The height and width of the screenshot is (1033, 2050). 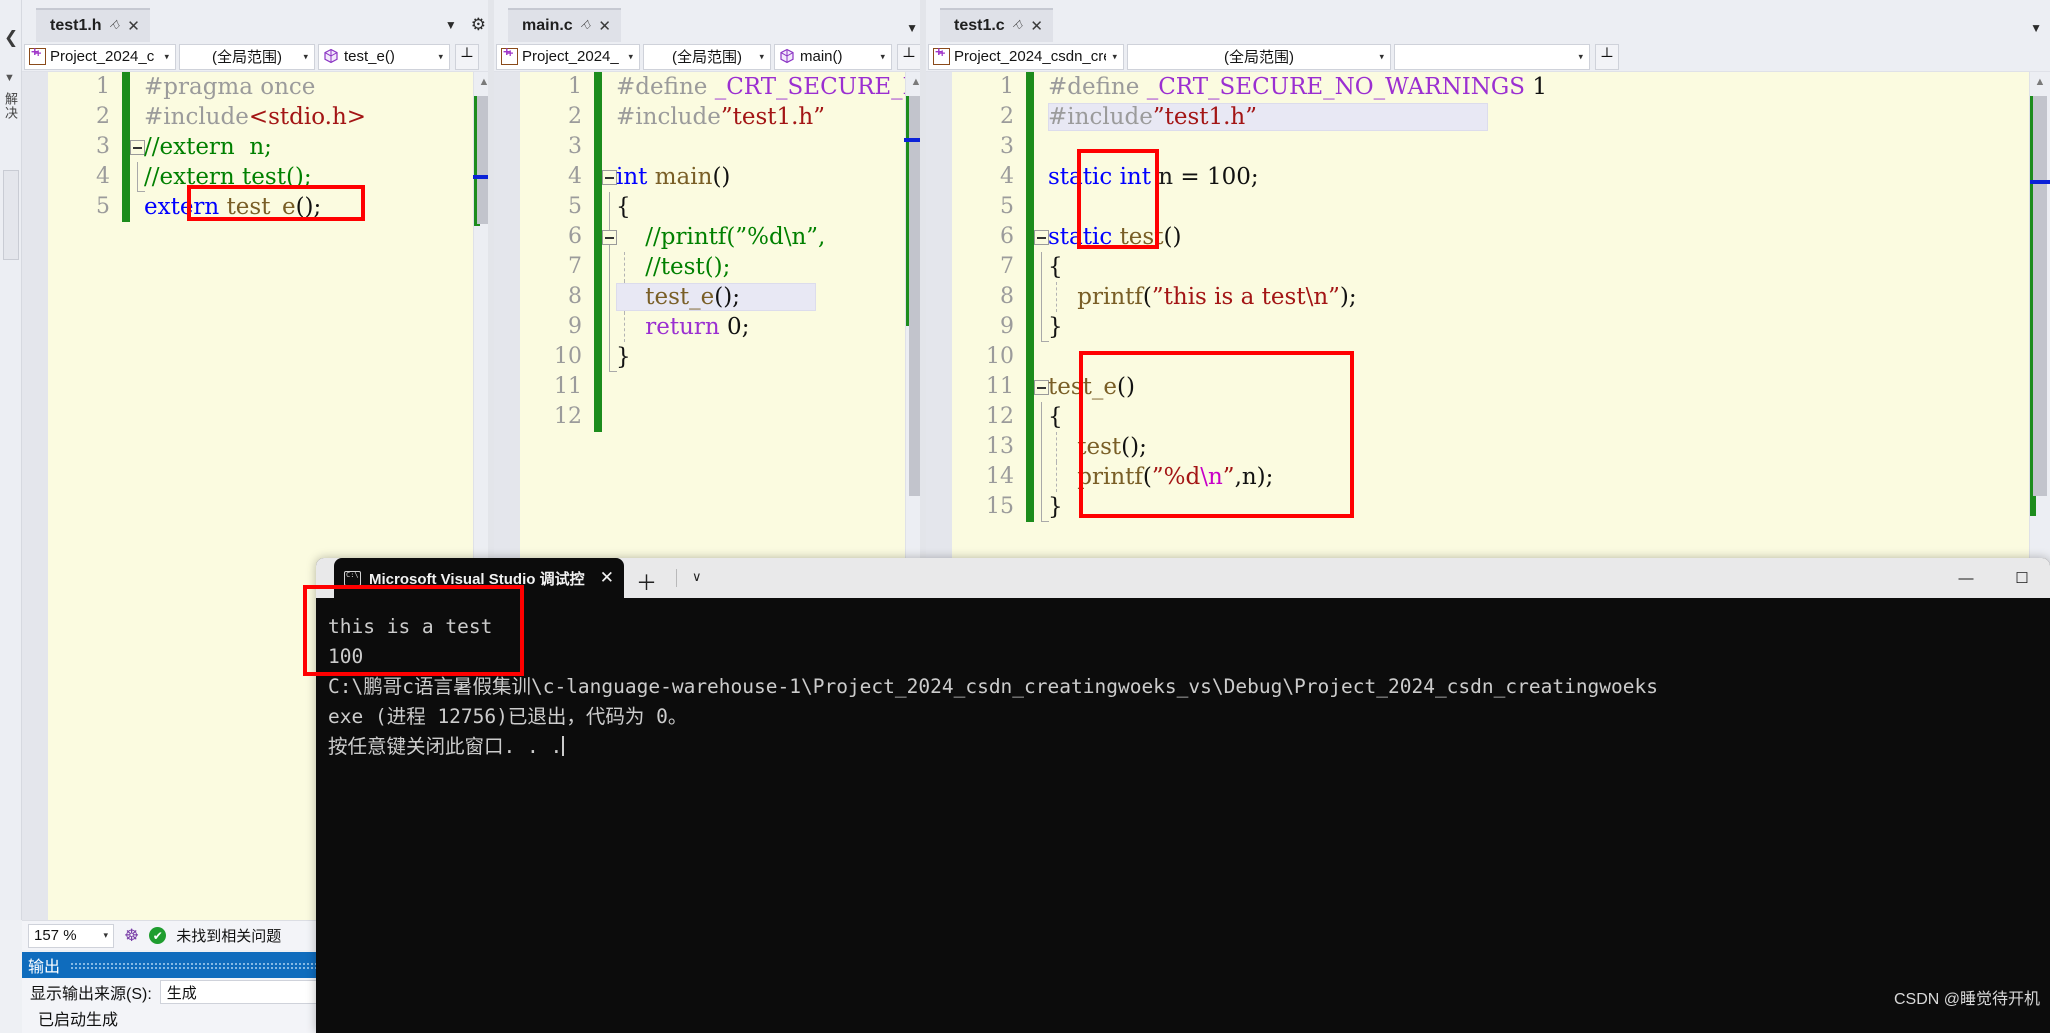 I want to click on code-line: 13 test();, so click(x=1501, y=447).